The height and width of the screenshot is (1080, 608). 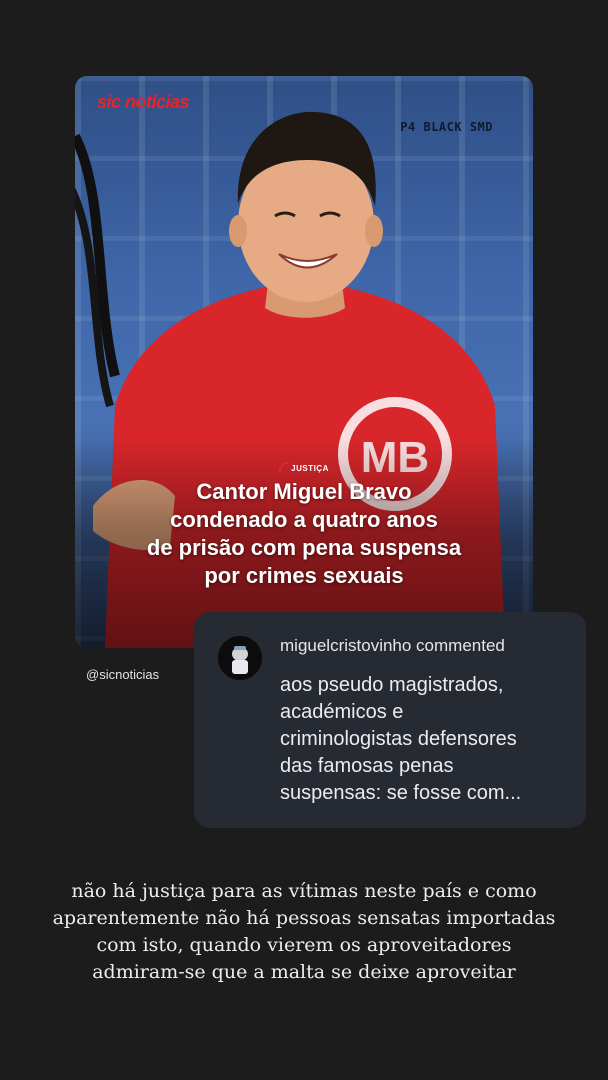 I want to click on category-mark-icon, so click(x=284, y=467).